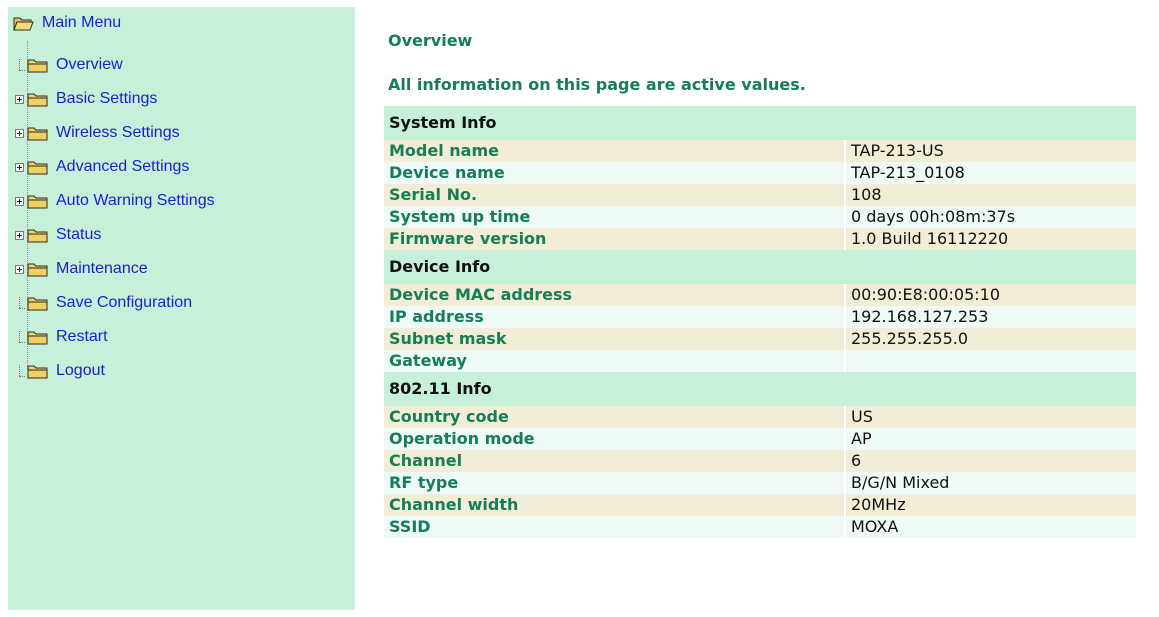 The image size is (1159, 617). Describe the element at coordinates (990, 239) in the screenshot. I see `info-value: 1.0 Build 16112220` at that location.